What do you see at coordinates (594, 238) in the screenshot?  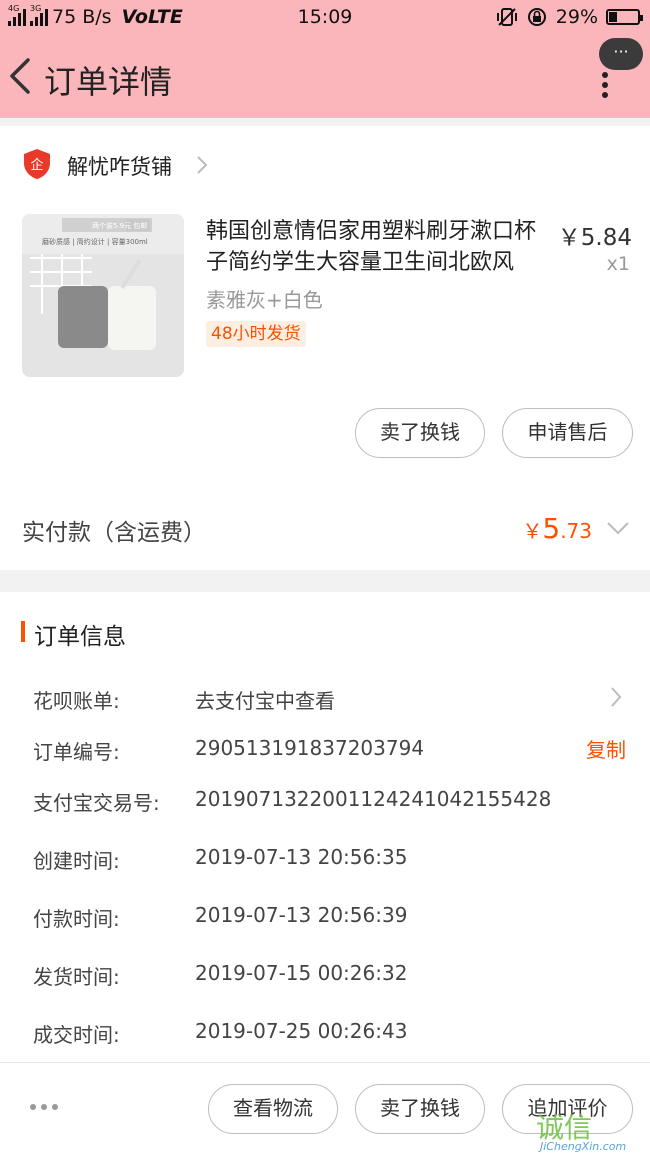 I see `product-price: ￥5.84` at bounding box center [594, 238].